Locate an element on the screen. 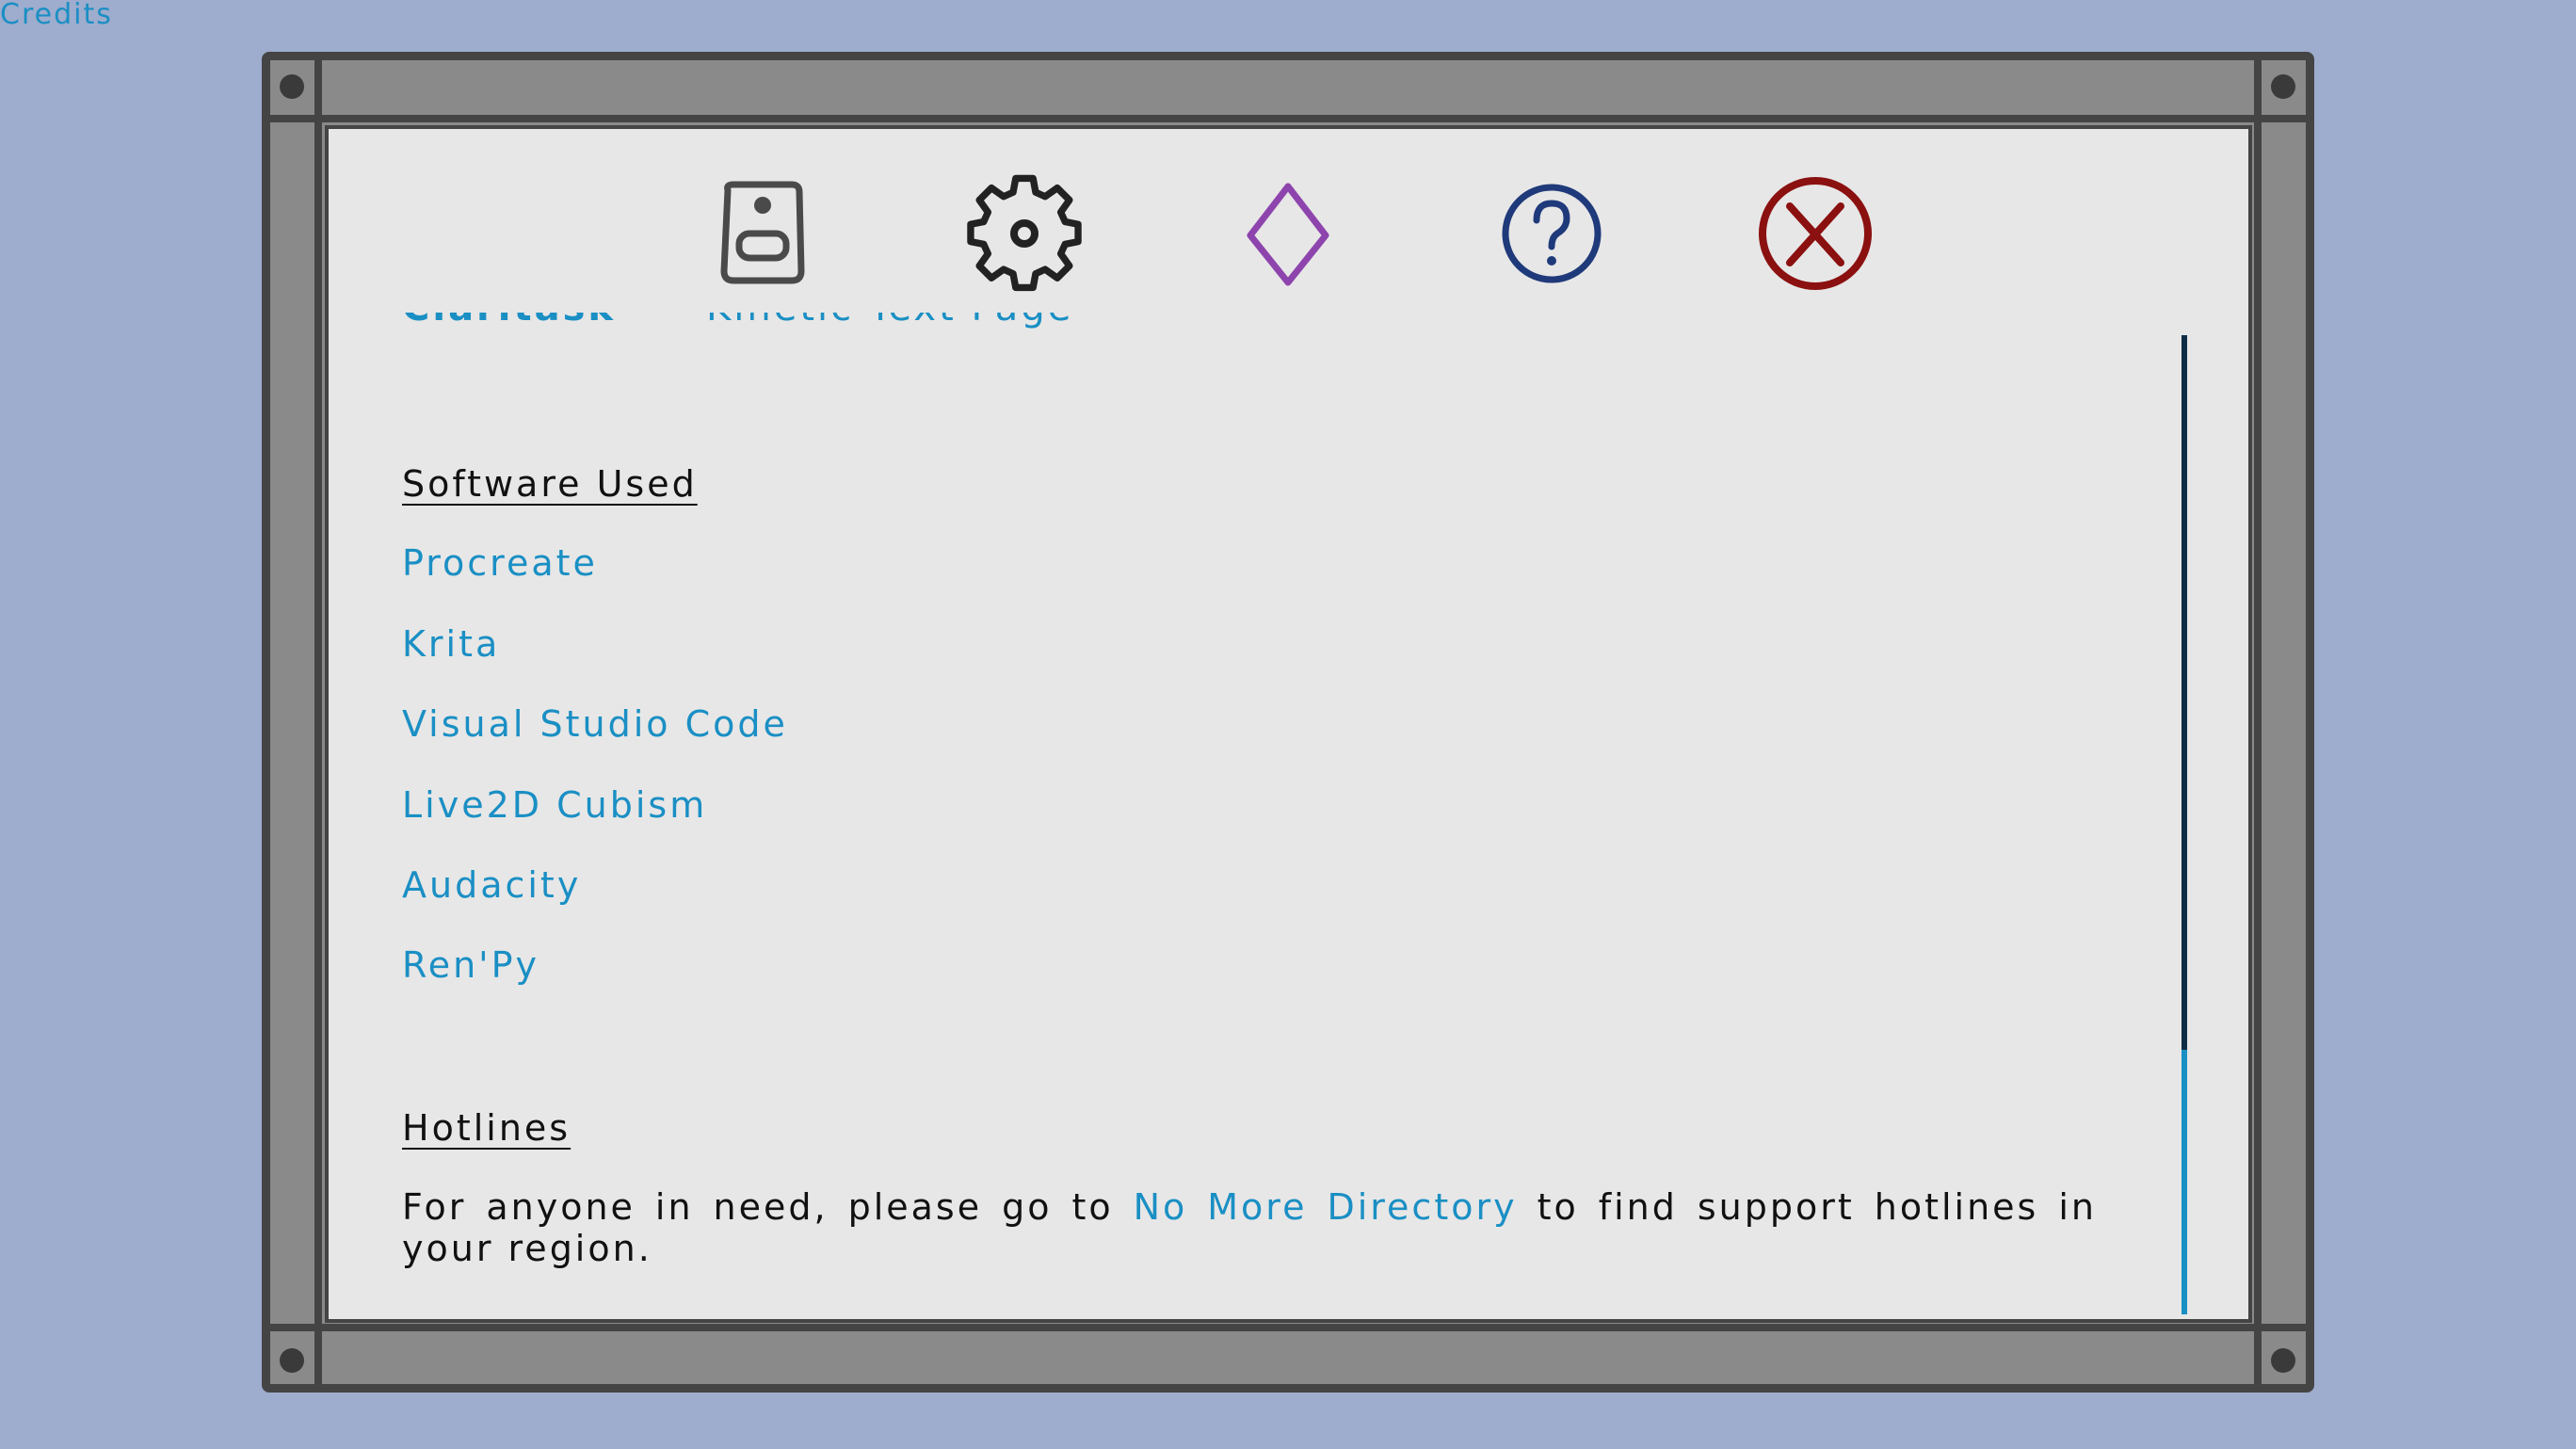  frame-post-left is located at coordinates (318, 722).